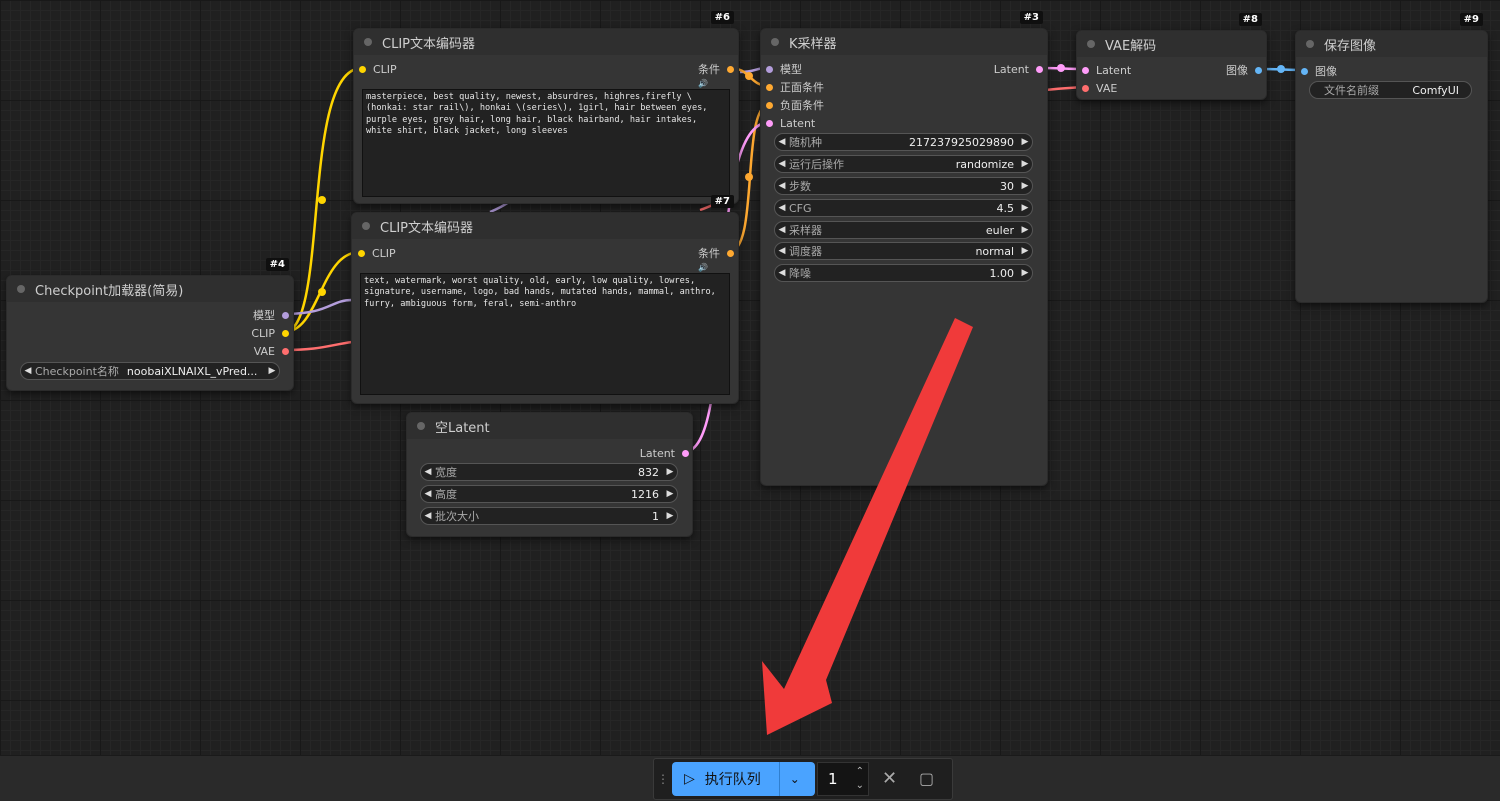 This screenshot has height=801, width=1500. Describe the element at coordinates (462, 428) in the screenshot. I see `node-title: 空Latent` at that location.